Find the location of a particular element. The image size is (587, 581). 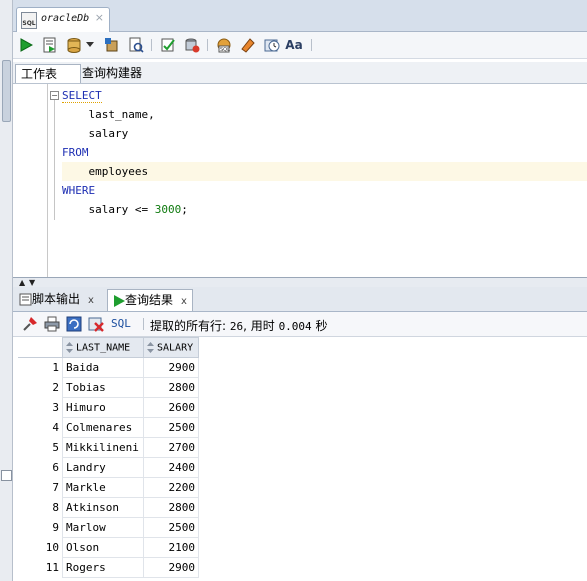

code-line: FROM is located at coordinates (324, 152).